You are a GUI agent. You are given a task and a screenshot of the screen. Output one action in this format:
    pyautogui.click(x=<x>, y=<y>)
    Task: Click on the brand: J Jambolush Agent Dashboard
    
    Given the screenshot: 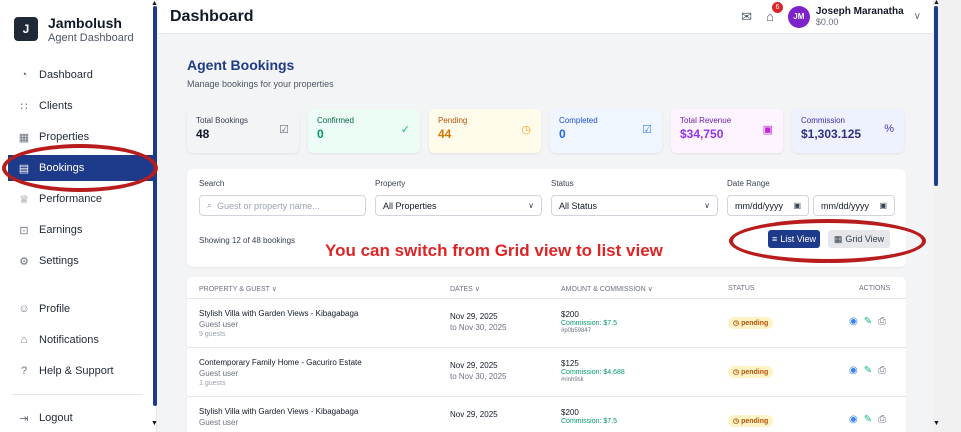 What is the action you would take?
    pyautogui.click(x=78, y=24)
    